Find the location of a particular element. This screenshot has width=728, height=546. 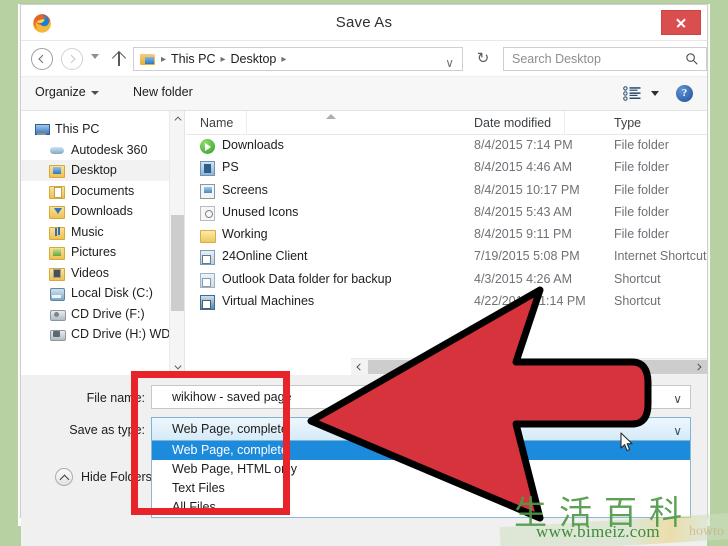

scroll-up-arrow-icon is located at coordinates (177, 119).